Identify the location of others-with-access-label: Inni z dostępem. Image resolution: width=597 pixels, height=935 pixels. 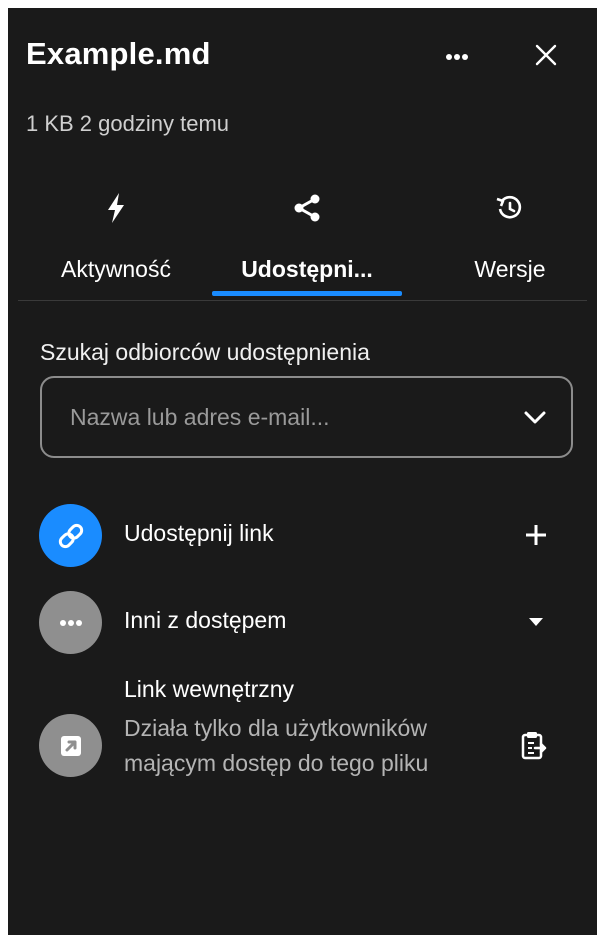
(205, 620).